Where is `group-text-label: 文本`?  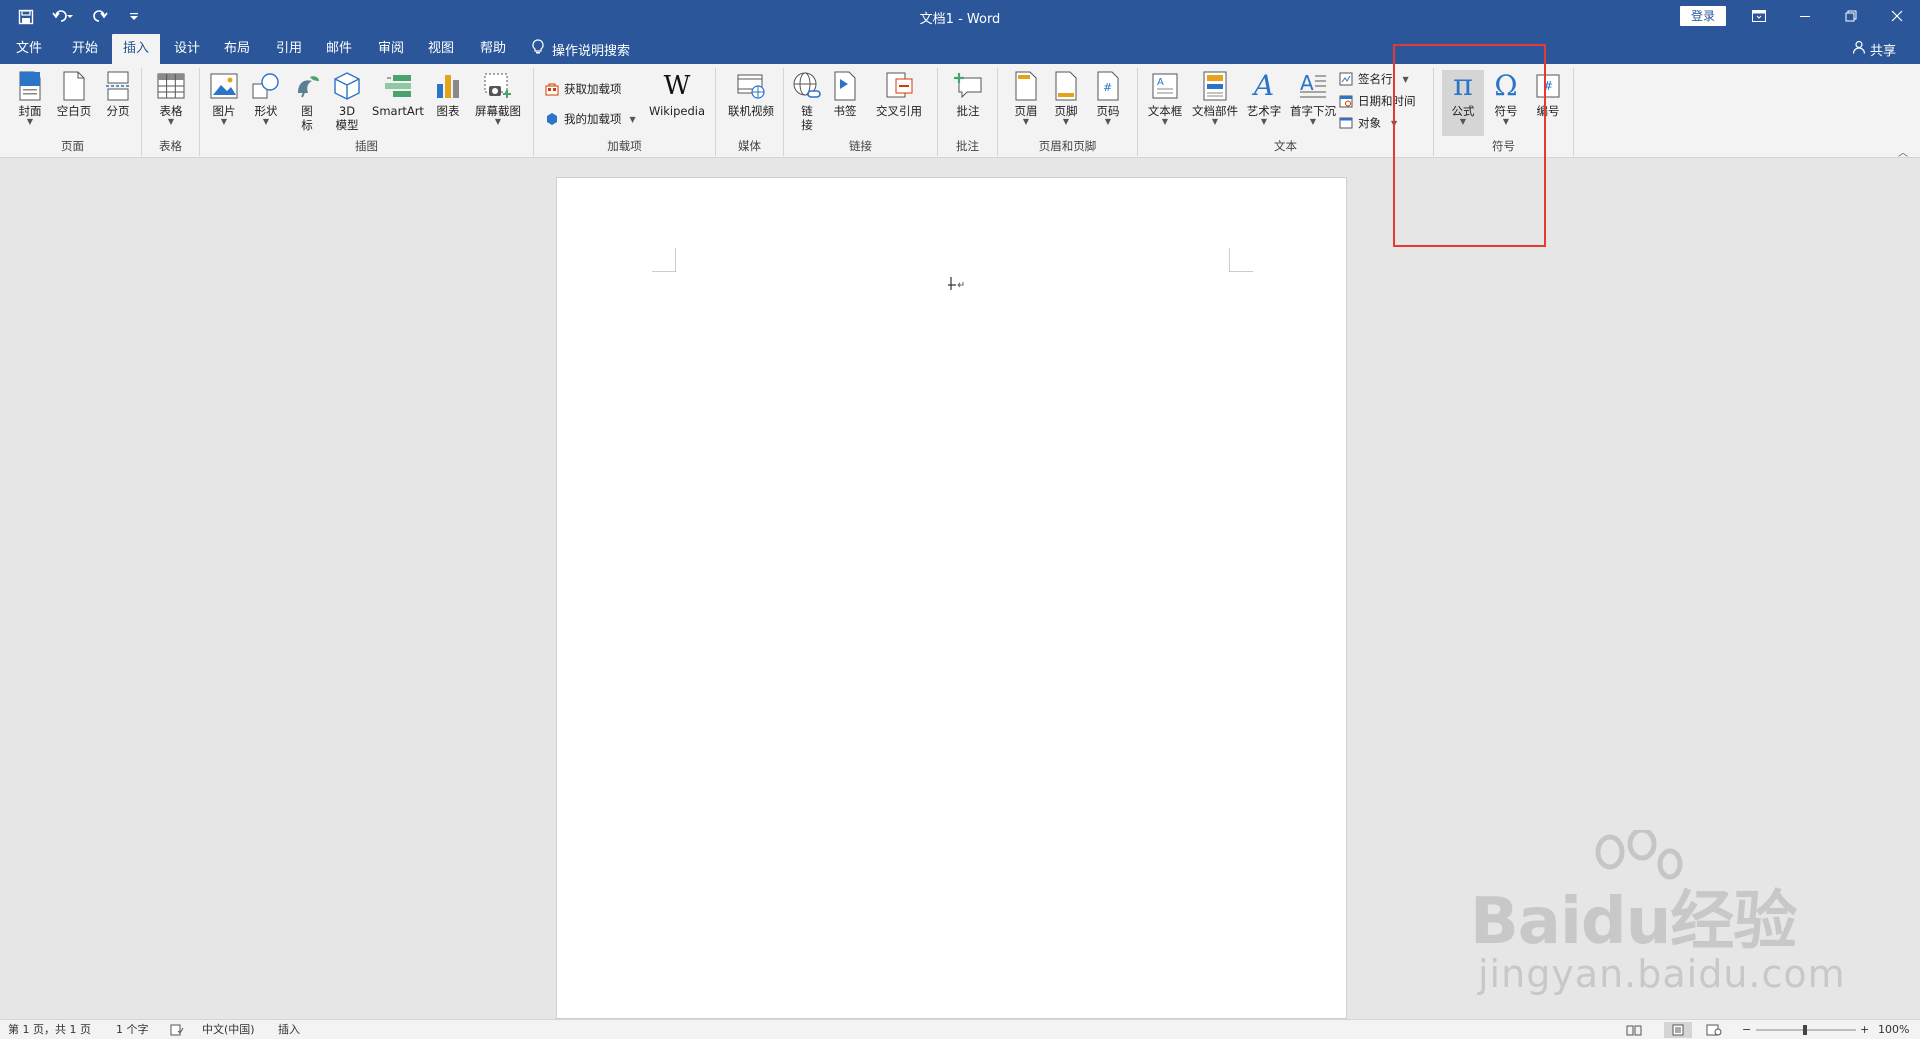 group-text-label: 文本 is located at coordinates (1285, 146).